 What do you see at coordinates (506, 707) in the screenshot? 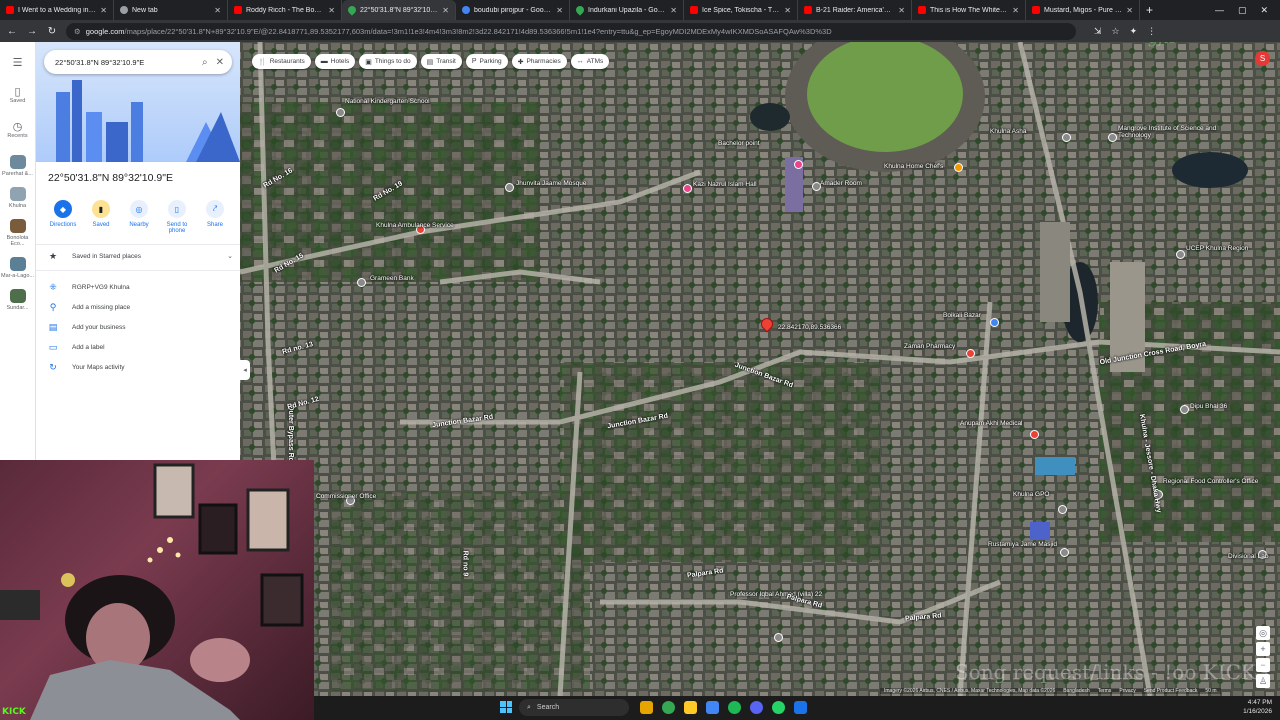
I see `start-button` at bounding box center [506, 707].